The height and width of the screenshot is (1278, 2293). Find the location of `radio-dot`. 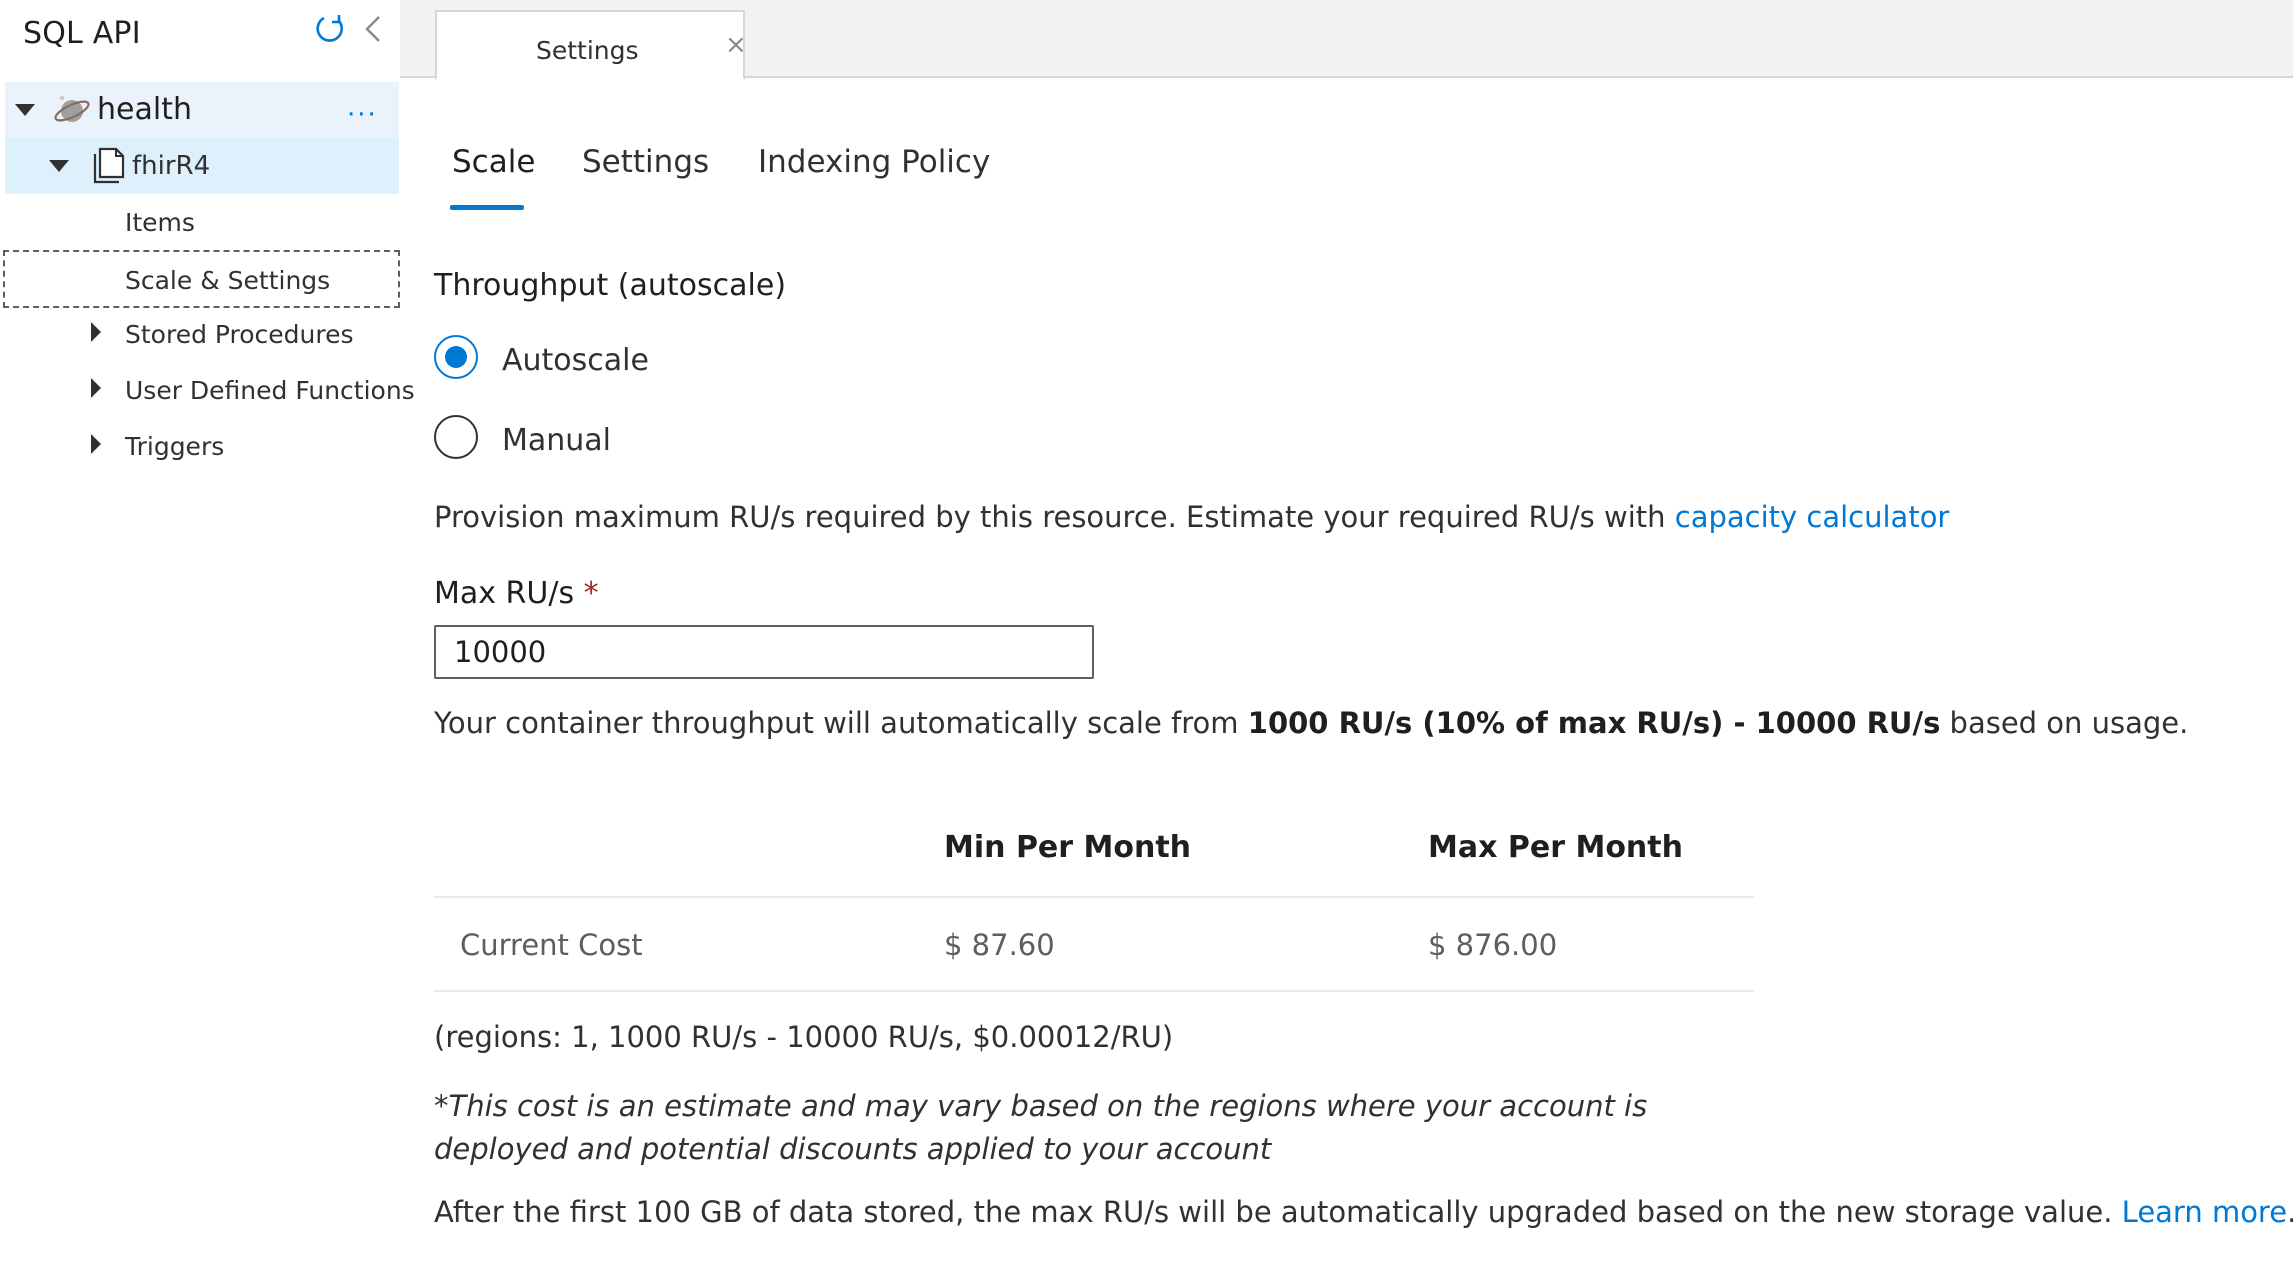

radio-dot is located at coordinates (456, 357).